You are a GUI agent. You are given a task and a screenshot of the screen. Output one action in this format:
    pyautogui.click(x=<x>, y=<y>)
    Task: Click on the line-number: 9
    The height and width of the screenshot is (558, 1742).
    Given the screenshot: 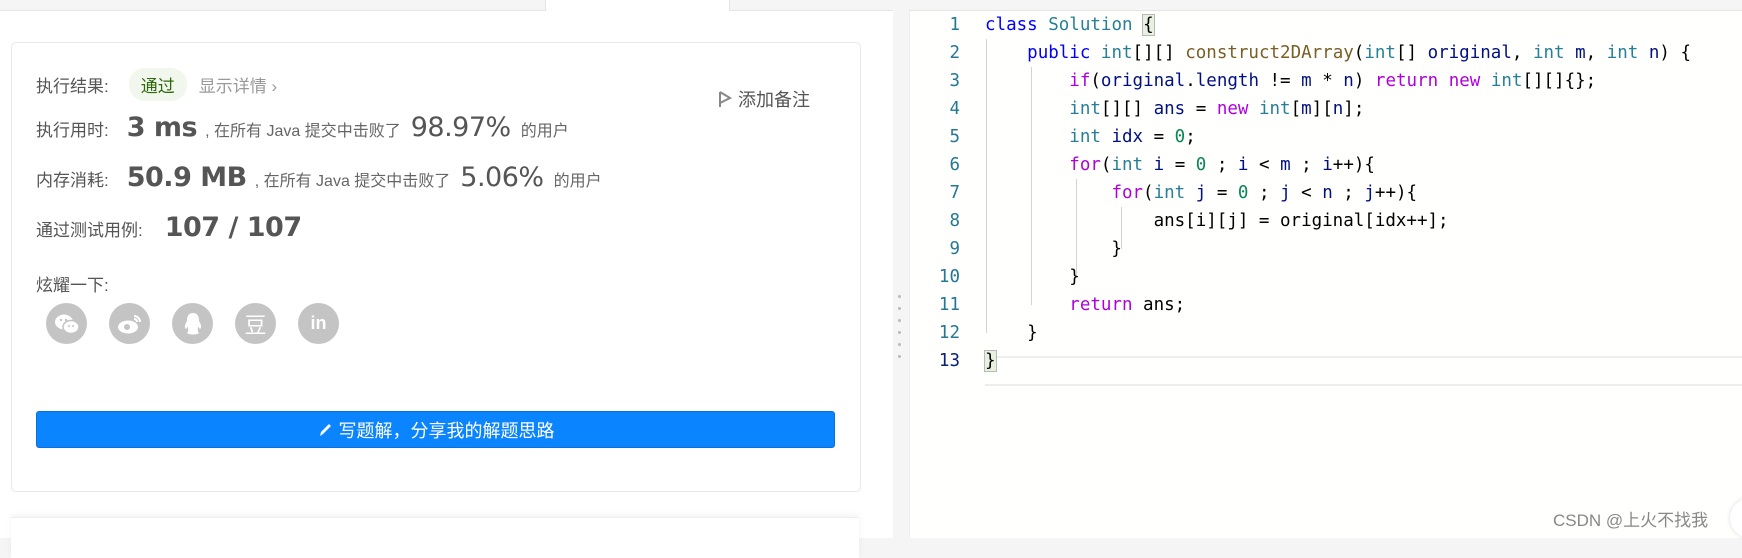 What is the action you would take?
    pyautogui.click(x=954, y=249)
    